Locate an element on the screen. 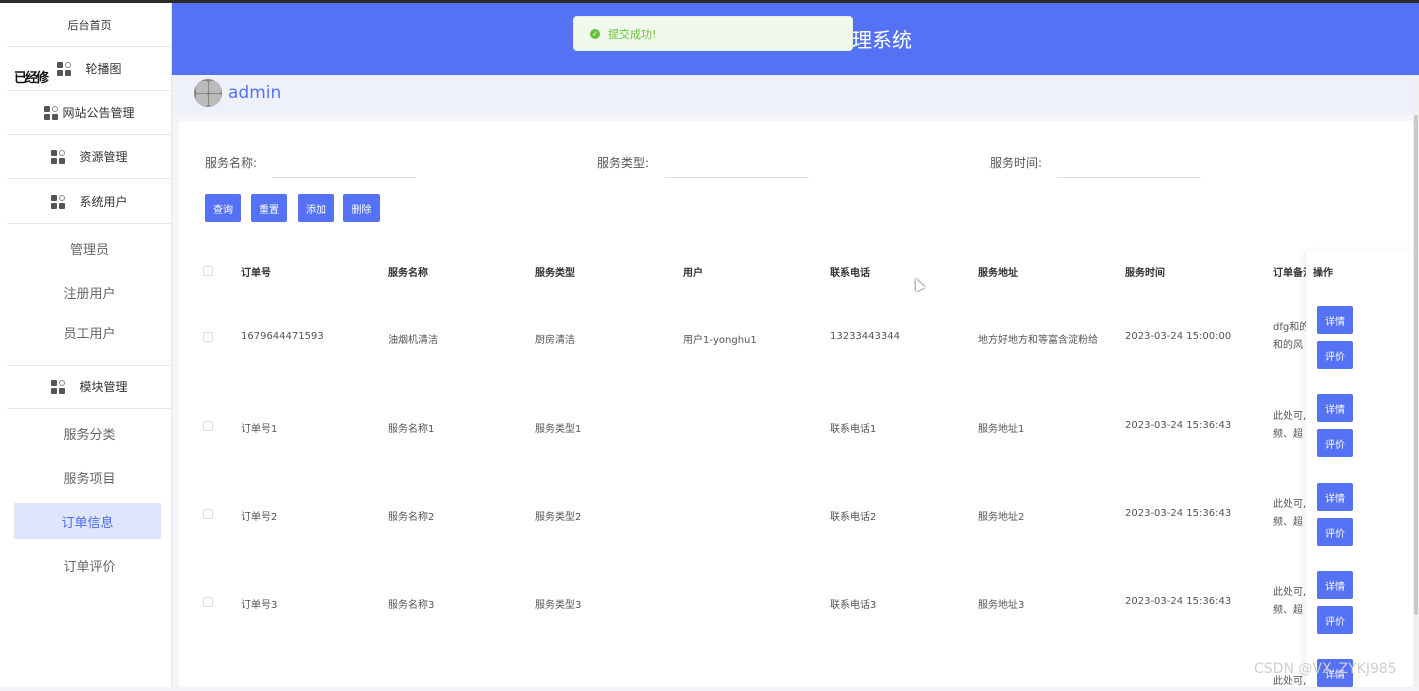 This screenshot has height=691, width=1419. operations-column: 操作 详情 评价 详情 评价 详情 评价 详情 评价 详情 is located at coordinates (1359, 469).